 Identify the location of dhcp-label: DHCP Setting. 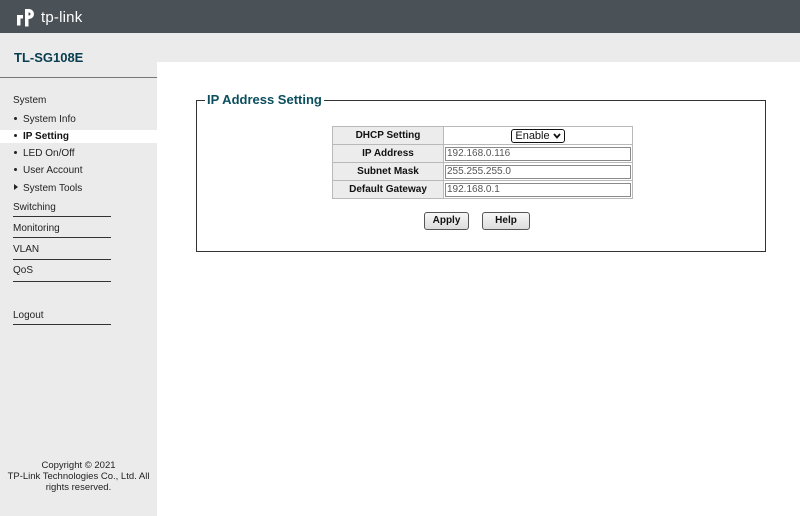
(388, 135).